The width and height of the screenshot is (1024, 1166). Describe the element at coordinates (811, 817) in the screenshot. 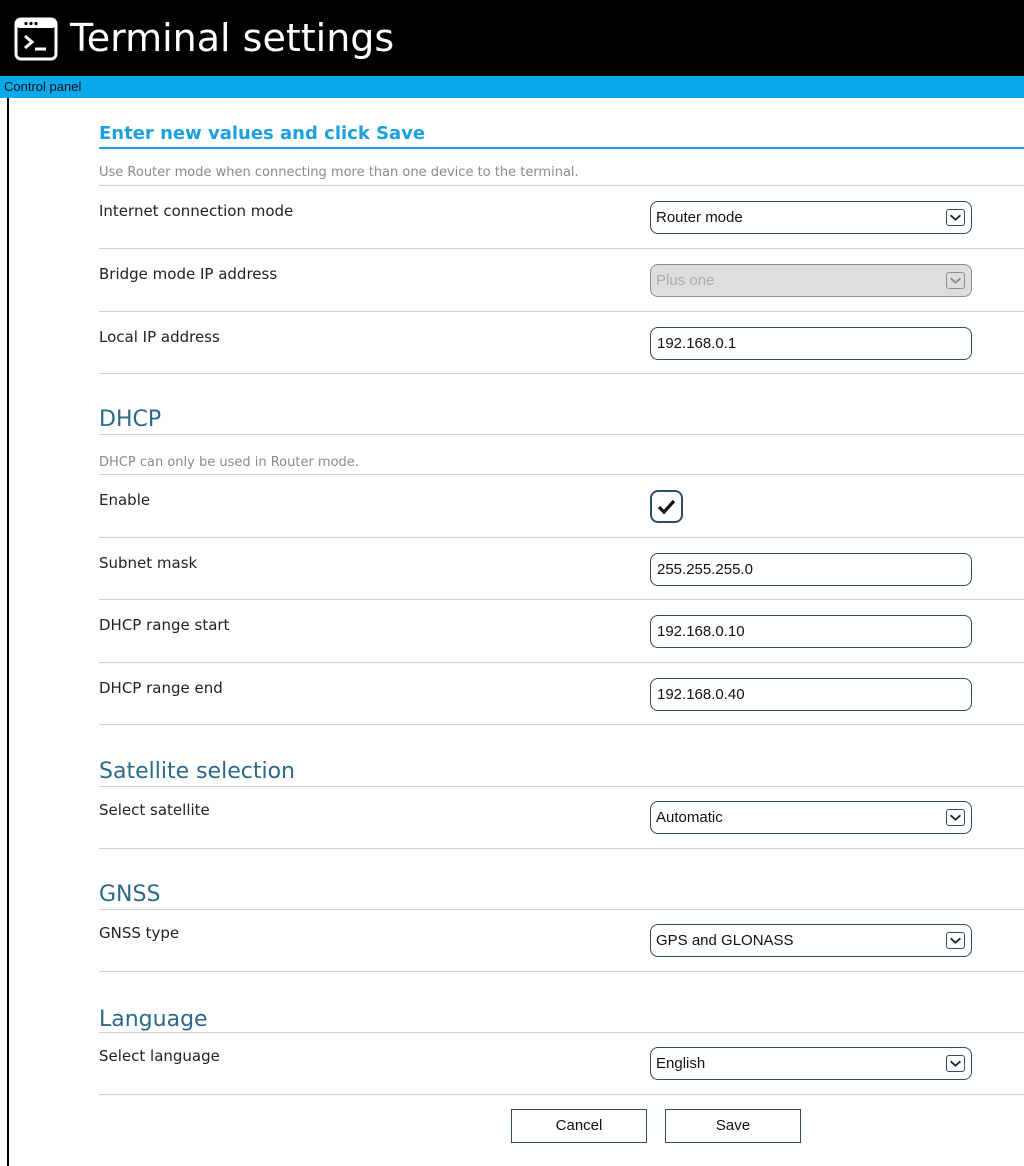

I see `satellite-select: Automatic` at that location.